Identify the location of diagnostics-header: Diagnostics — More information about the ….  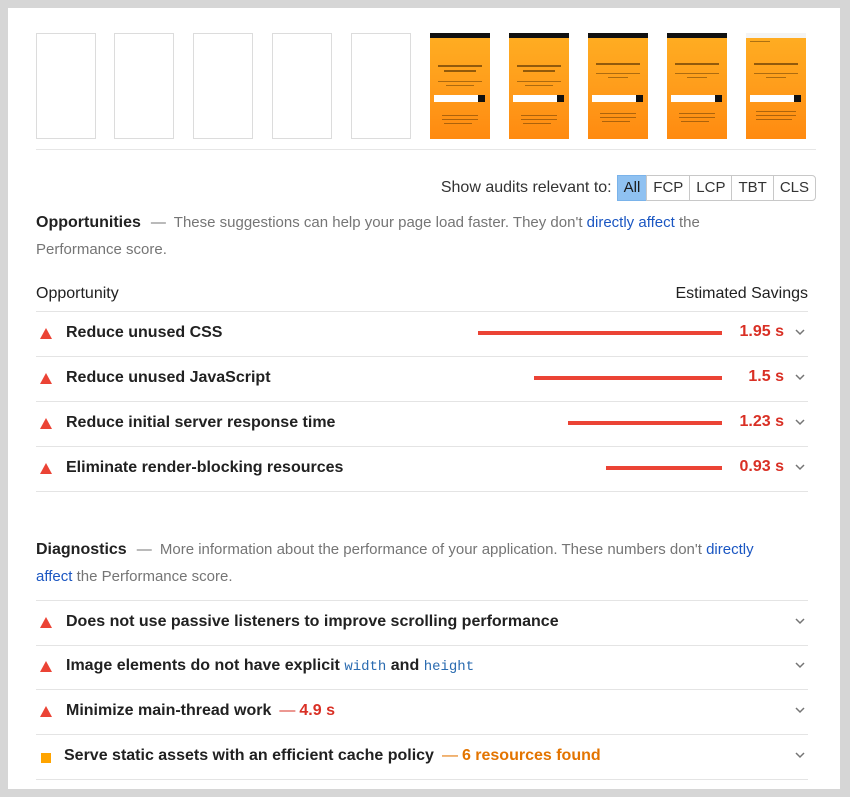
(408, 563).